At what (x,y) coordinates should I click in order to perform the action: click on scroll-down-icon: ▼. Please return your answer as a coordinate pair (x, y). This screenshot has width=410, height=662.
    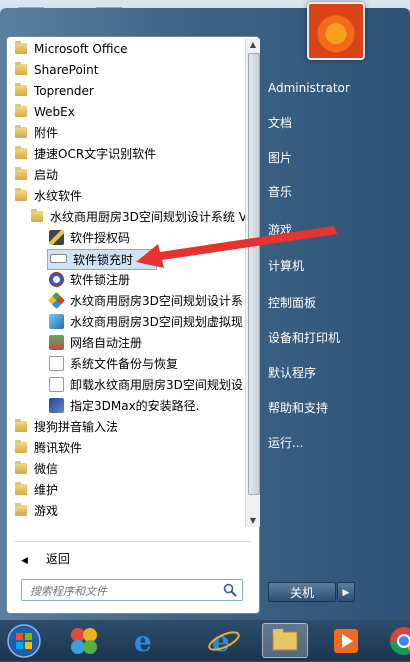
    Looking at the image, I should click on (253, 521).